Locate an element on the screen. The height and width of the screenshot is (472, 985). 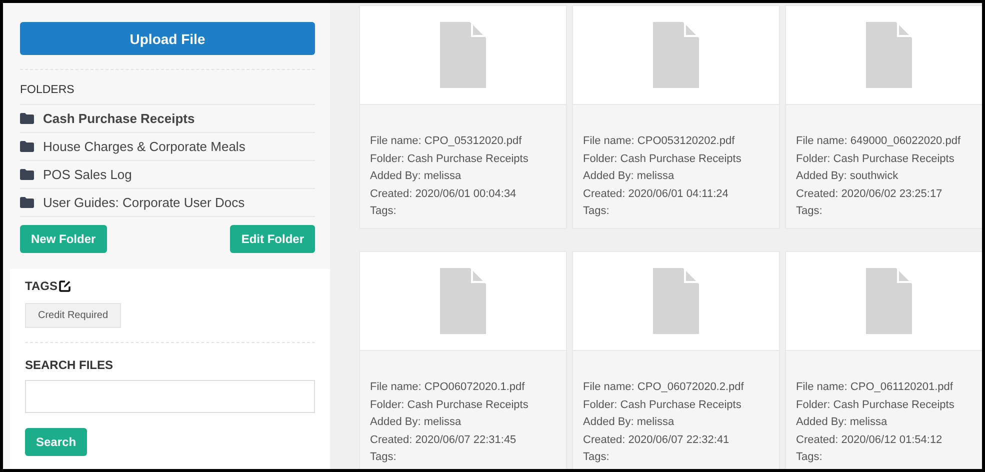
file-detail: Created: 2020/06/01 00:04:34 is located at coordinates (444, 194).